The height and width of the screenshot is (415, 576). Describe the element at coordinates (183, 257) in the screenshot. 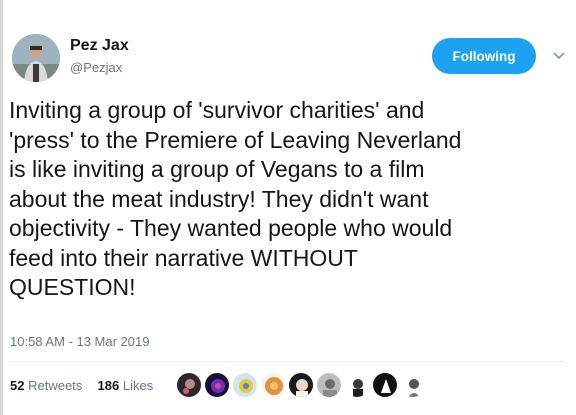

I see `tweet-text-line: feed into their narrative WITHOUT` at that location.